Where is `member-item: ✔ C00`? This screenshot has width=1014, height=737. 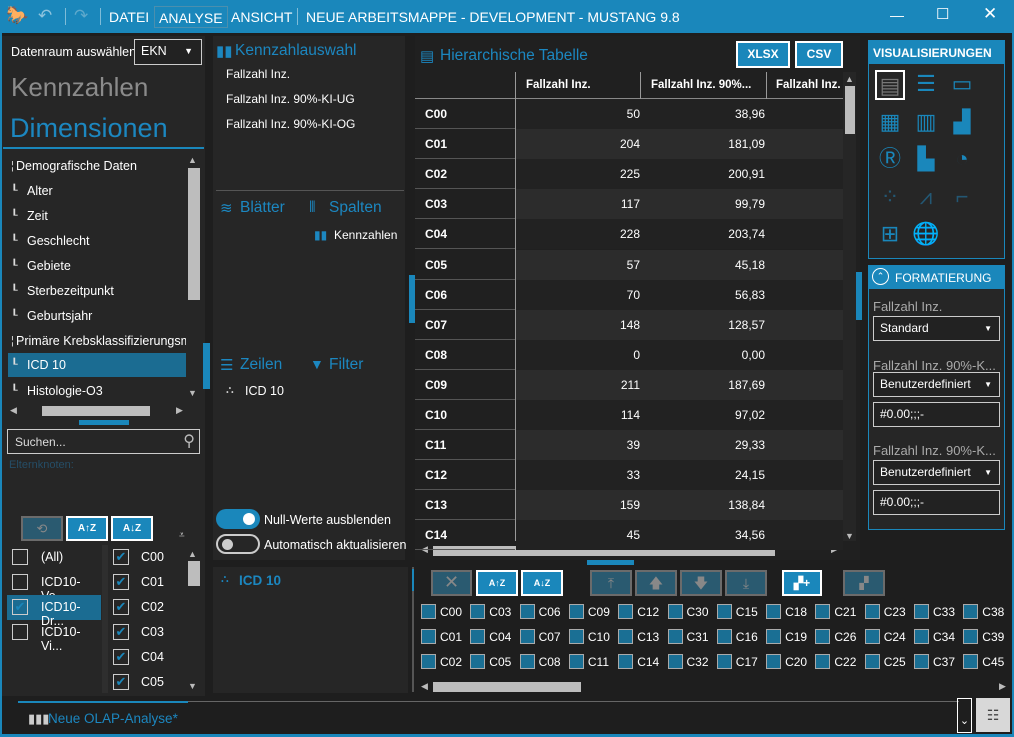
member-item: ✔ C00 is located at coordinates (147, 557).